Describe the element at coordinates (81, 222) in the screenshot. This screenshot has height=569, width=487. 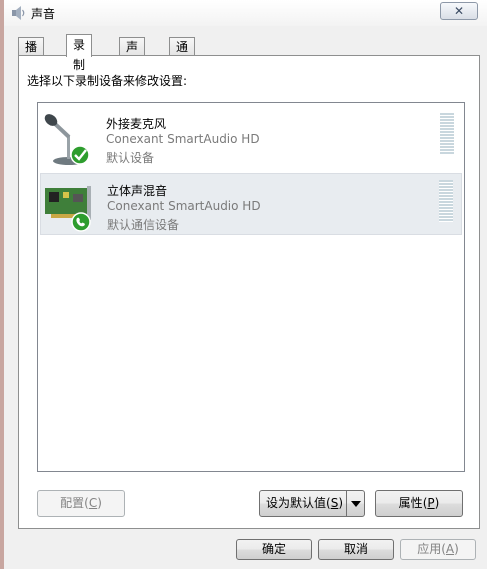
I see `phone-icon` at that location.